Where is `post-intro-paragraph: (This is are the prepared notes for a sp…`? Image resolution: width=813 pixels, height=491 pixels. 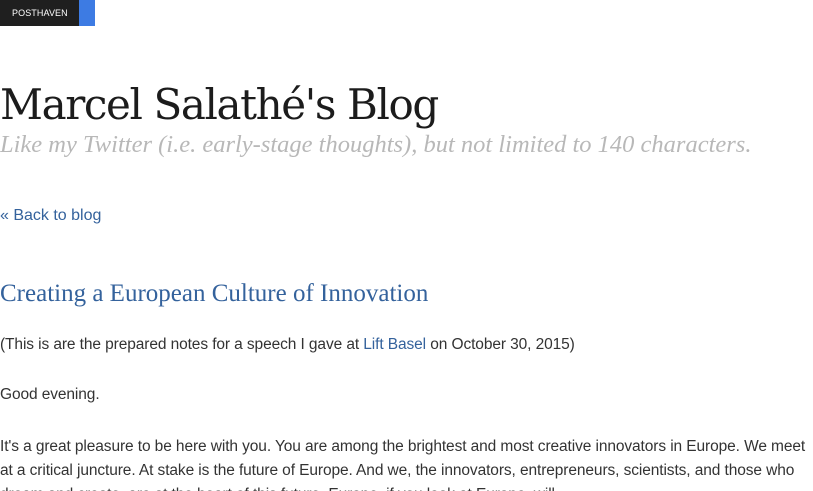 post-intro-paragraph: (This is are the prepared notes for a sp… is located at coordinates (405, 360).